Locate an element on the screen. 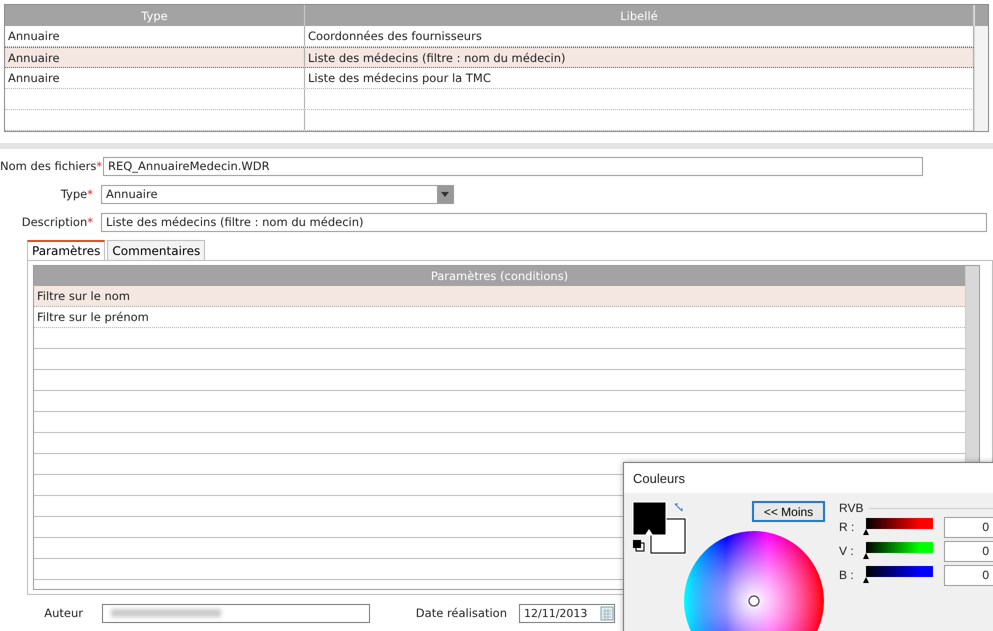  table-row: Annuaire Coordonnées des fournisseurs is located at coordinates (489, 36).